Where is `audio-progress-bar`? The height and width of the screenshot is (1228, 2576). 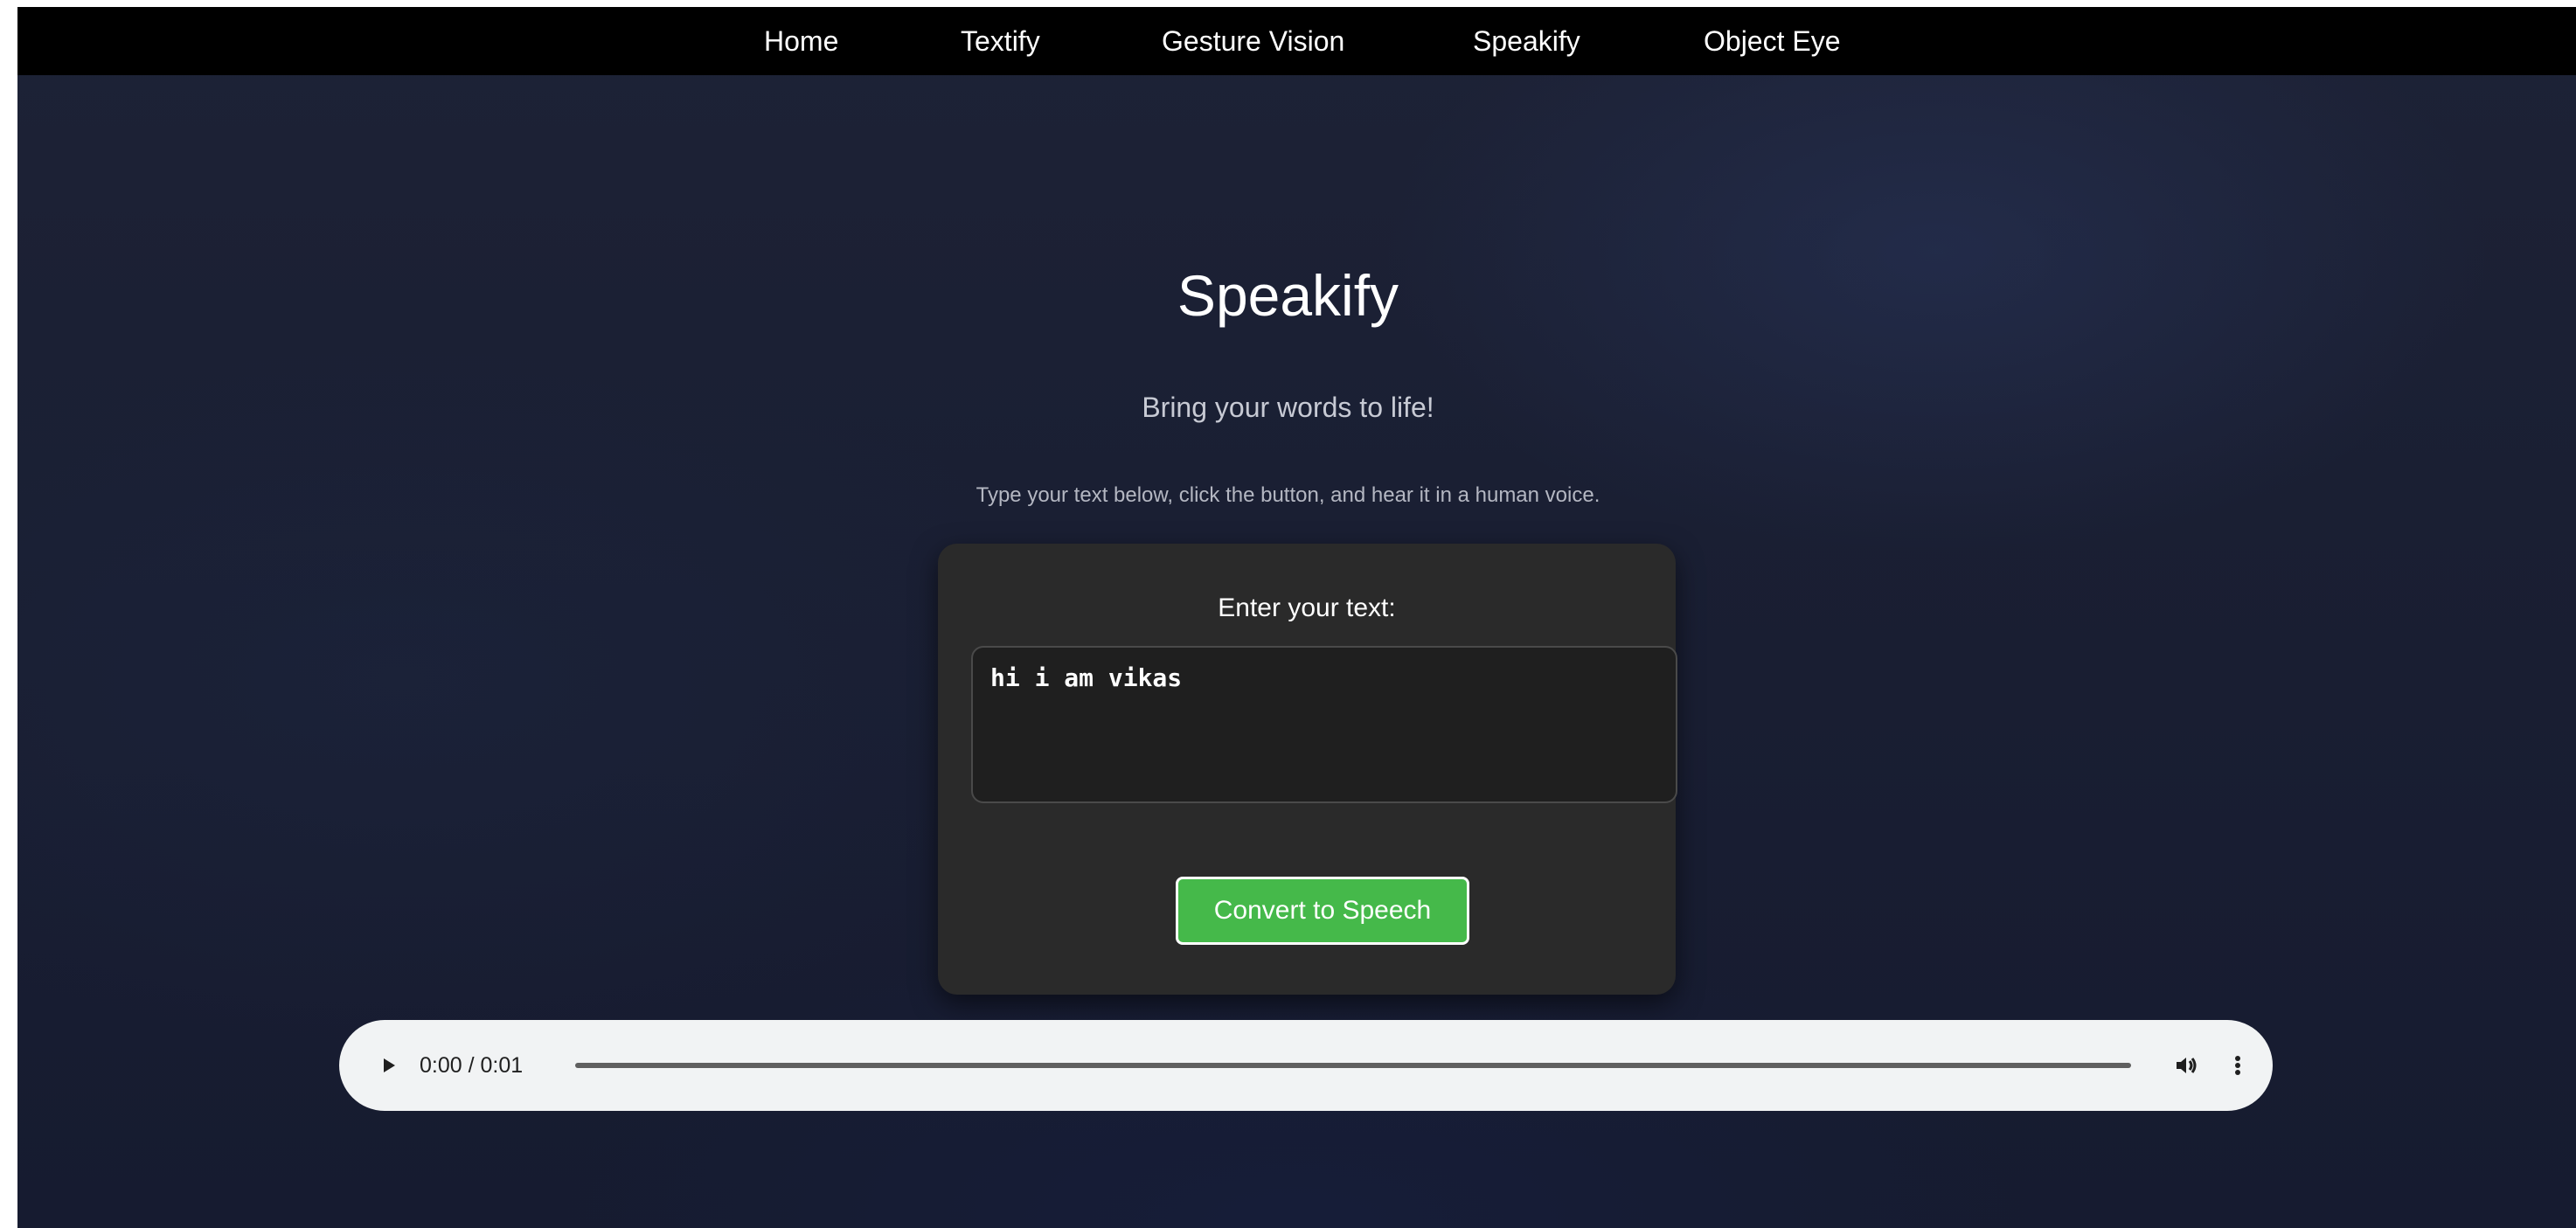 audio-progress-bar is located at coordinates (1353, 1065).